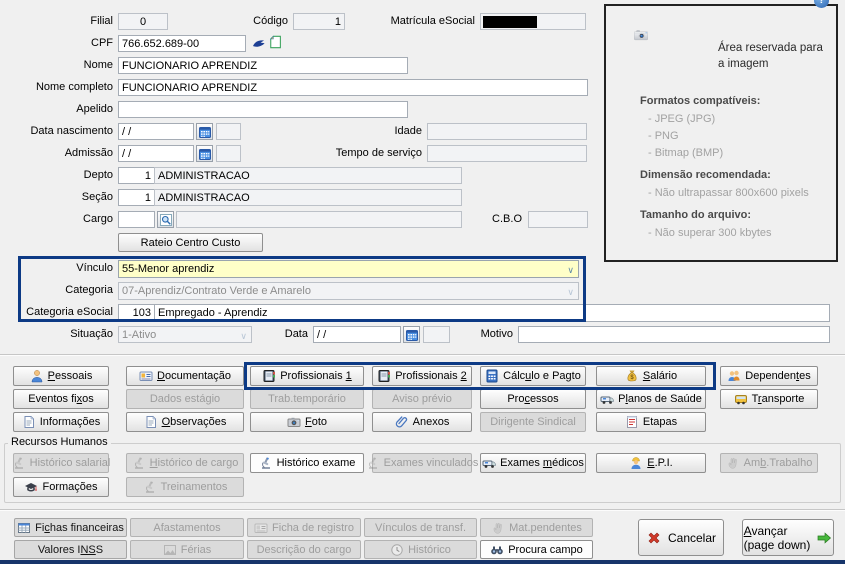 This screenshot has height=564, width=845. What do you see at coordinates (143, 21) in the screenshot?
I see `filial-field: 0` at bounding box center [143, 21].